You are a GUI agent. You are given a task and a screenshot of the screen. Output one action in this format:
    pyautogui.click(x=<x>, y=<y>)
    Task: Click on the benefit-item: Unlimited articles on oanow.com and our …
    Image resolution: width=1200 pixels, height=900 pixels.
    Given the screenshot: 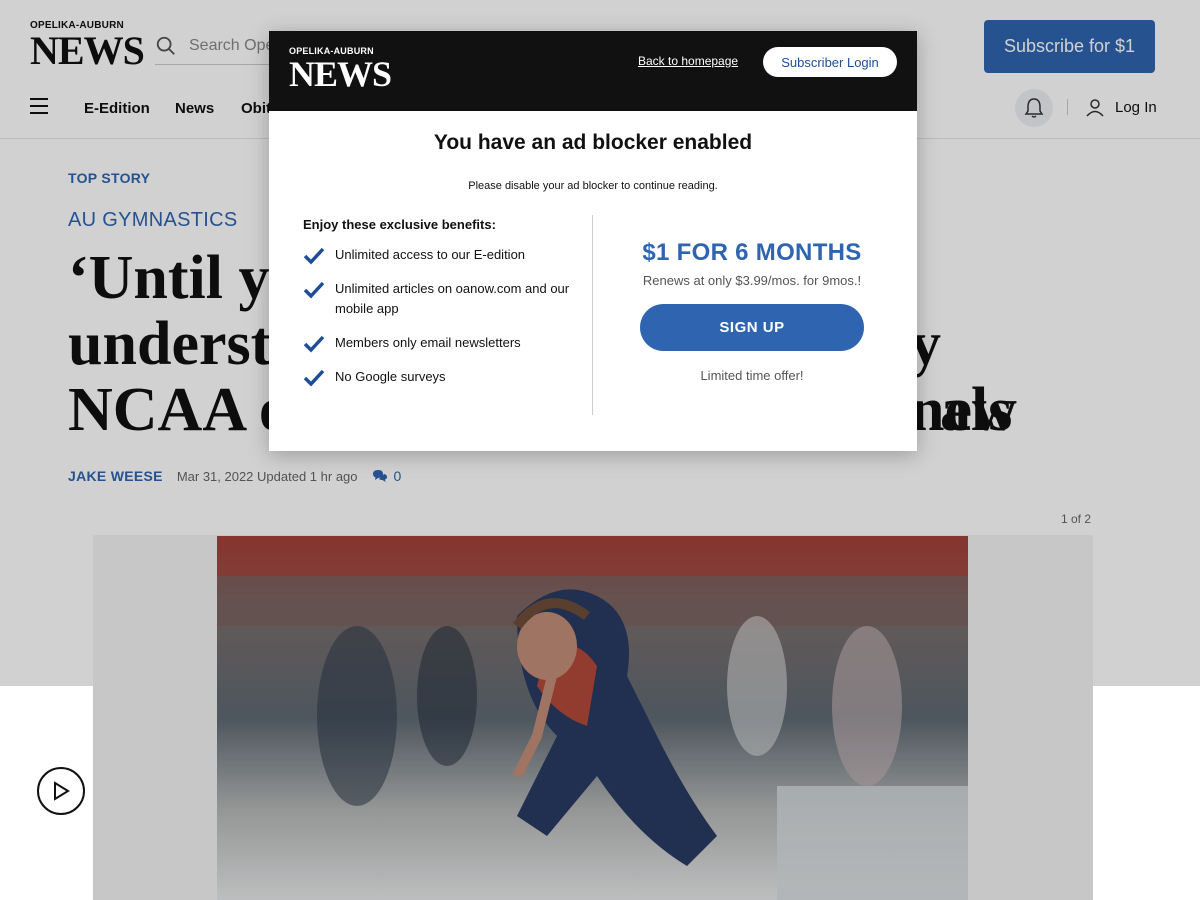 What is the action you would take?
    pyautogui.click(x=438, y=300)
    